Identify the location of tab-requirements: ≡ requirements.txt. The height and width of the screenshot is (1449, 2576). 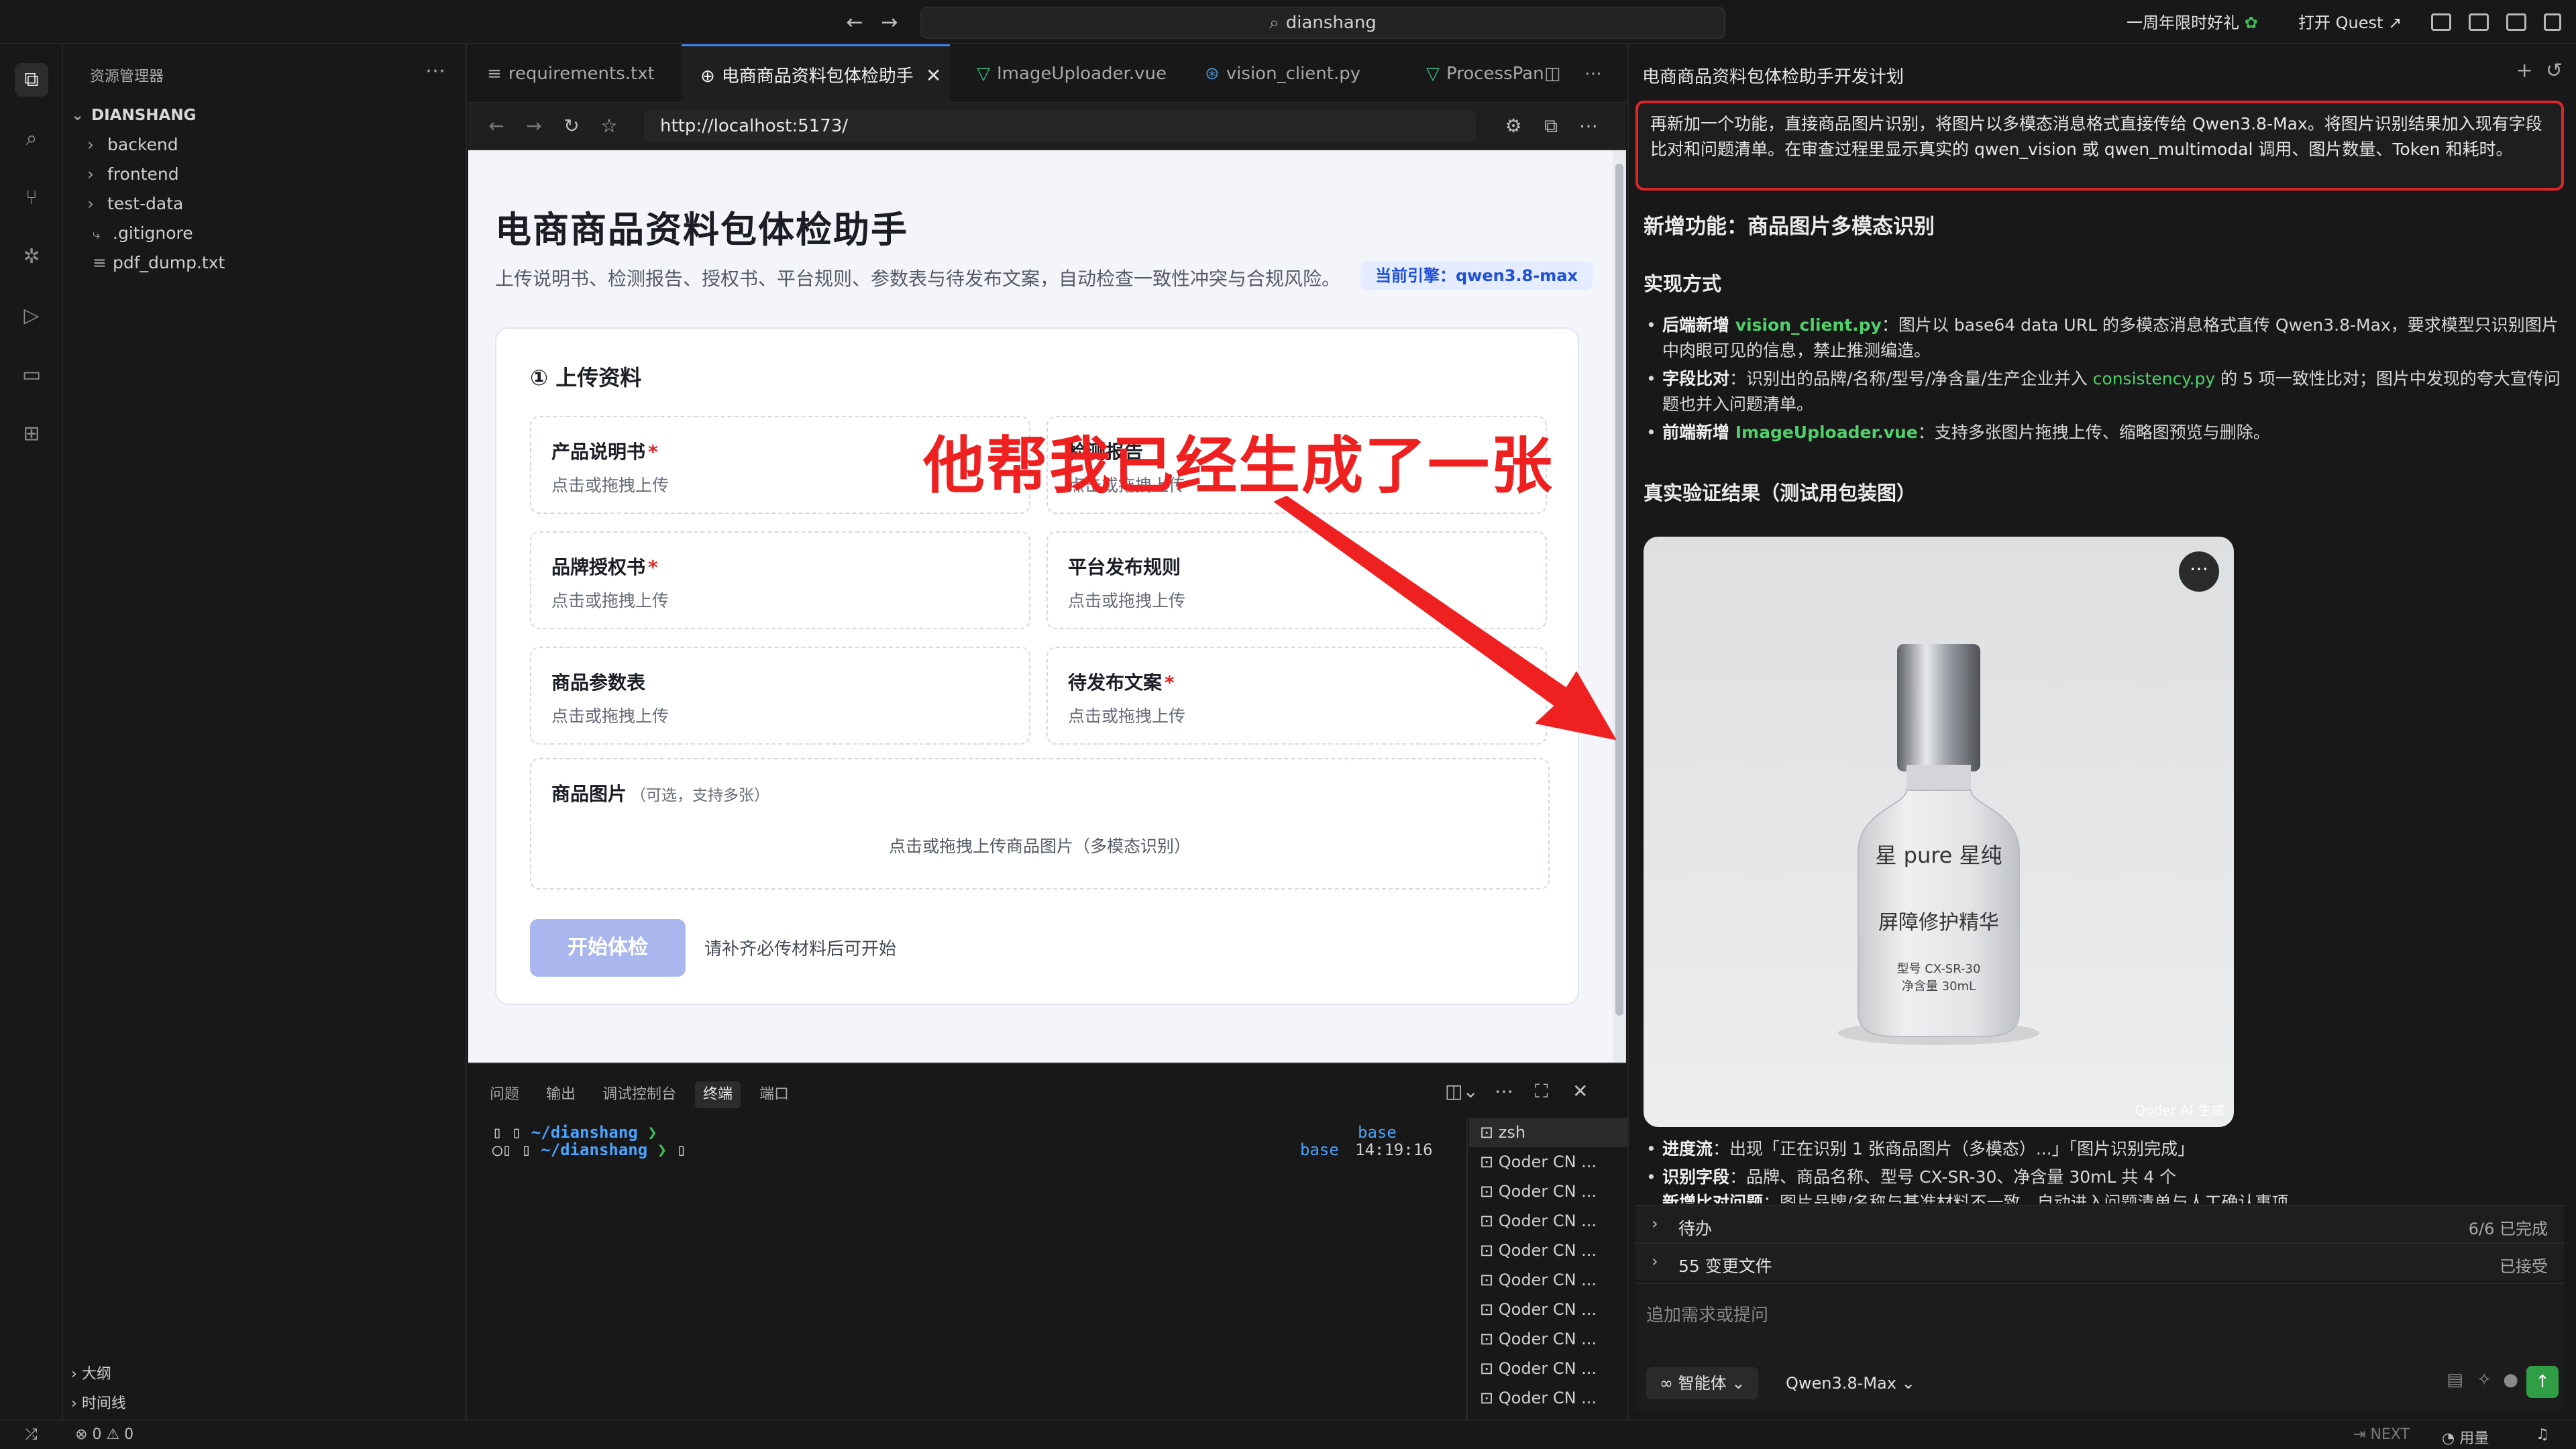
(568, 73).